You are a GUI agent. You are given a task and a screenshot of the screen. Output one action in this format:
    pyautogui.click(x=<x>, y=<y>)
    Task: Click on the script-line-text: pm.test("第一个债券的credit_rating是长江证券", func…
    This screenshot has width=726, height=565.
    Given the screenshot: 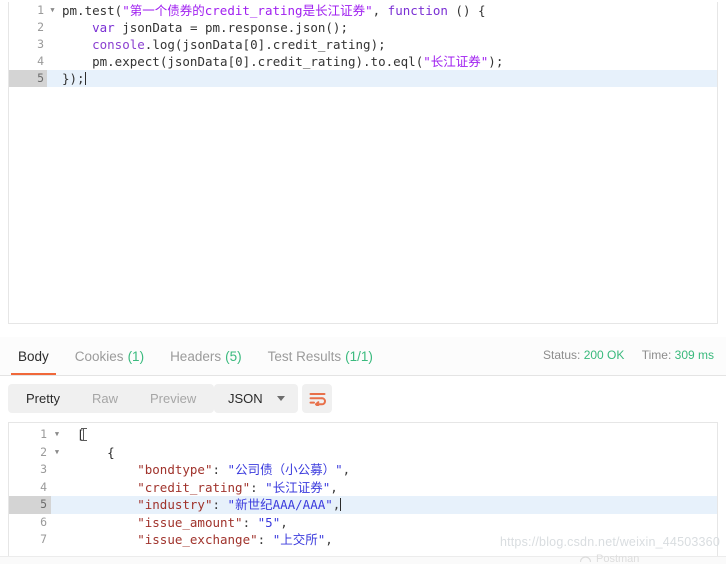 What is the action you would take?
    pyautogui.click(x=272, y=10)
    